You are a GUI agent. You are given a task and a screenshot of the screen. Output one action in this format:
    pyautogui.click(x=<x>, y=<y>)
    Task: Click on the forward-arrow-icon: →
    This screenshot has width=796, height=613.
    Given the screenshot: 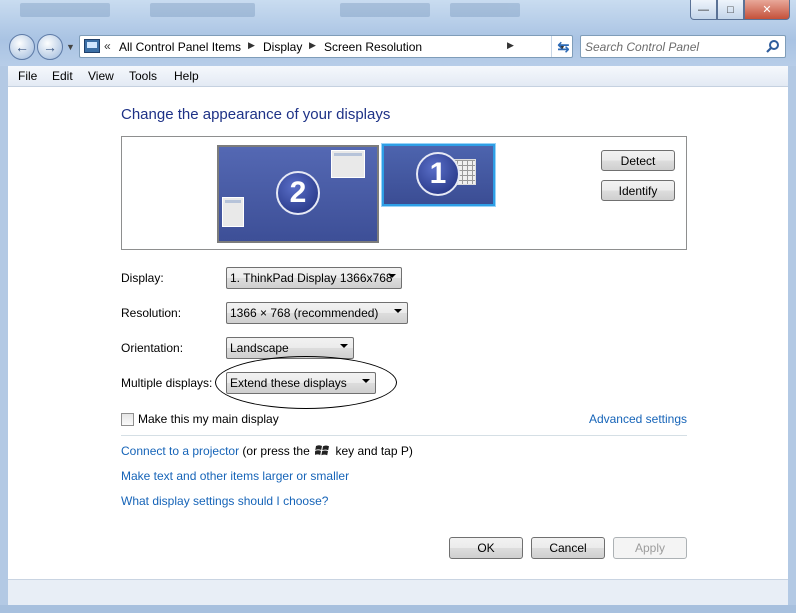 What is the action you would take?
    pyautogui.click(x=50, y=47)
    